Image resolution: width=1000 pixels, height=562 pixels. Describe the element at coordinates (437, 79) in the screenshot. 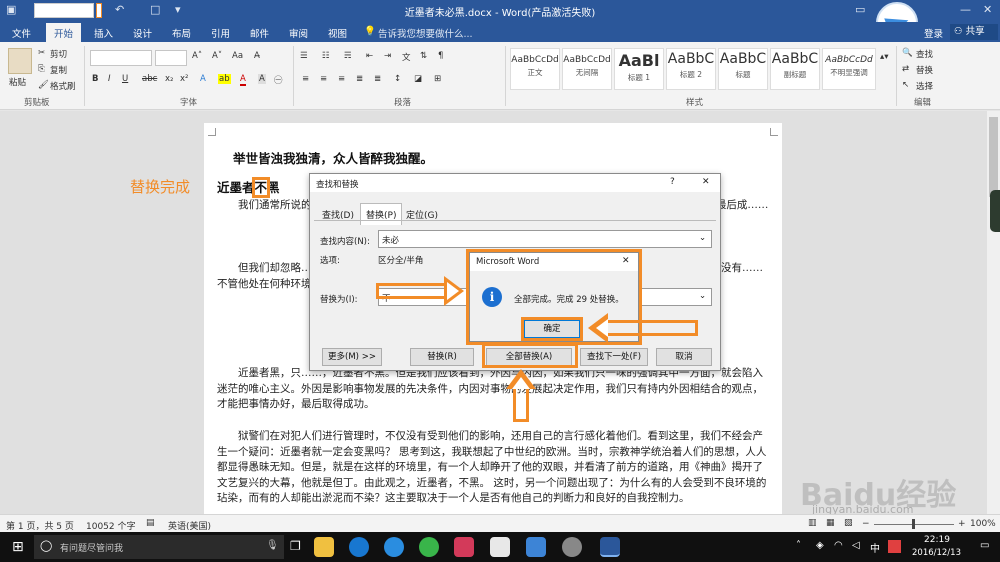

I see `borders-icon: ⊞` at that location.